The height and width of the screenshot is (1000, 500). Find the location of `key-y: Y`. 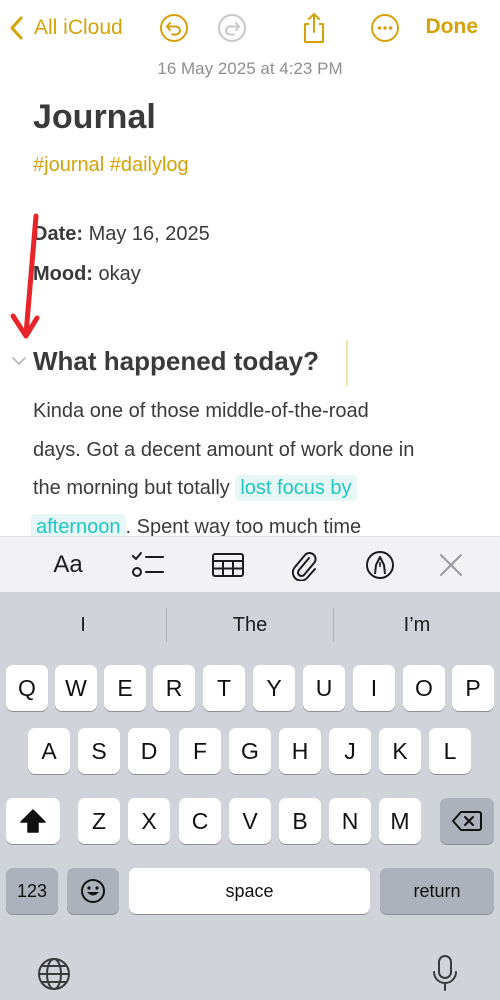

key-y: Y is located at coordinates (274, 688).